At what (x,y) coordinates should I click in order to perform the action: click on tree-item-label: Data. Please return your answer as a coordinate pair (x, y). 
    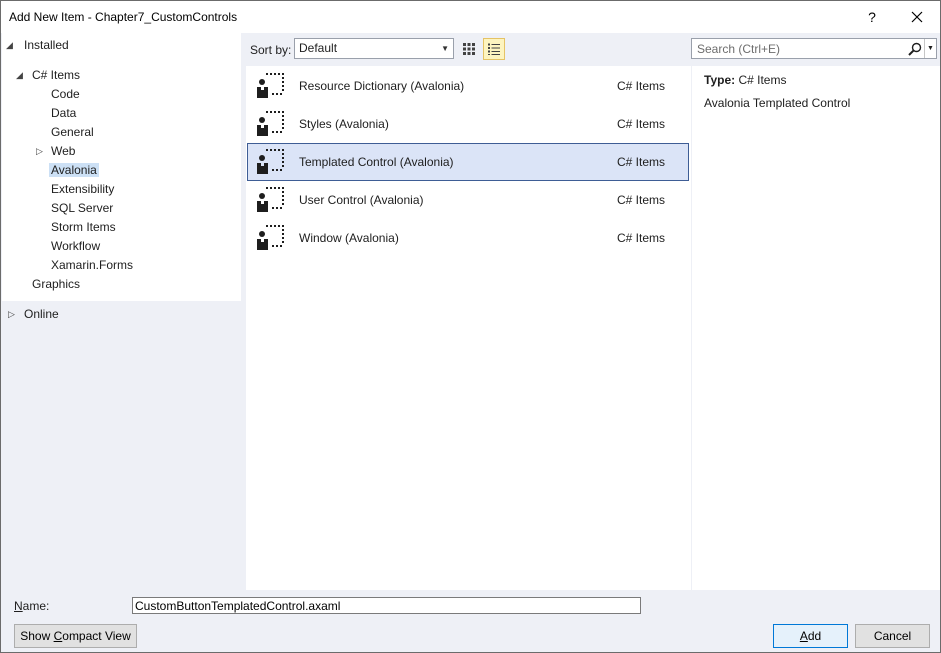
    Looking at the image, I should click on (64, 113).